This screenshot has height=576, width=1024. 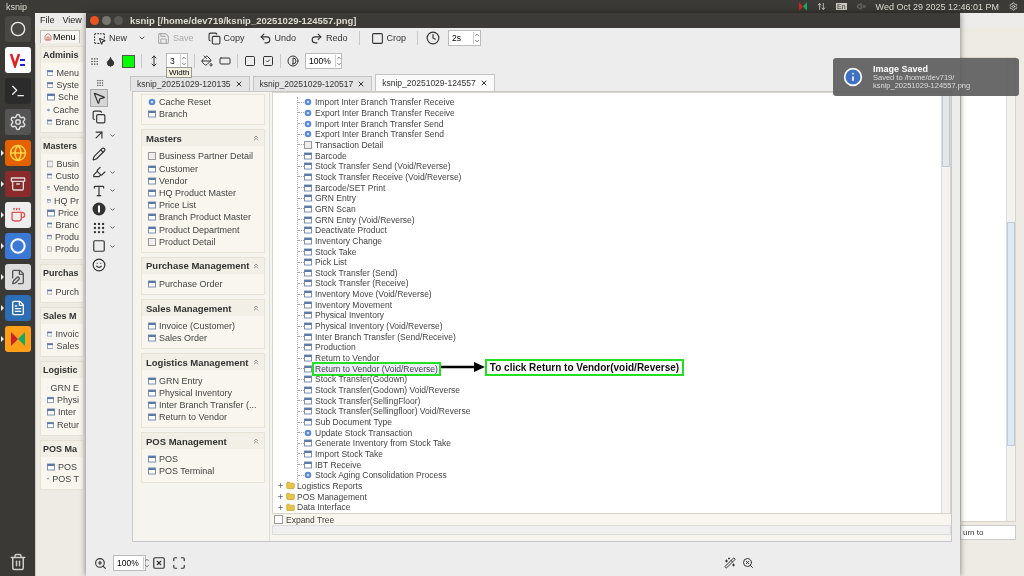 What do you see at coordinates (204, 217) in the screenshot?
I see `menu-item: Branch Product Master` at bounding box center [204, 217].